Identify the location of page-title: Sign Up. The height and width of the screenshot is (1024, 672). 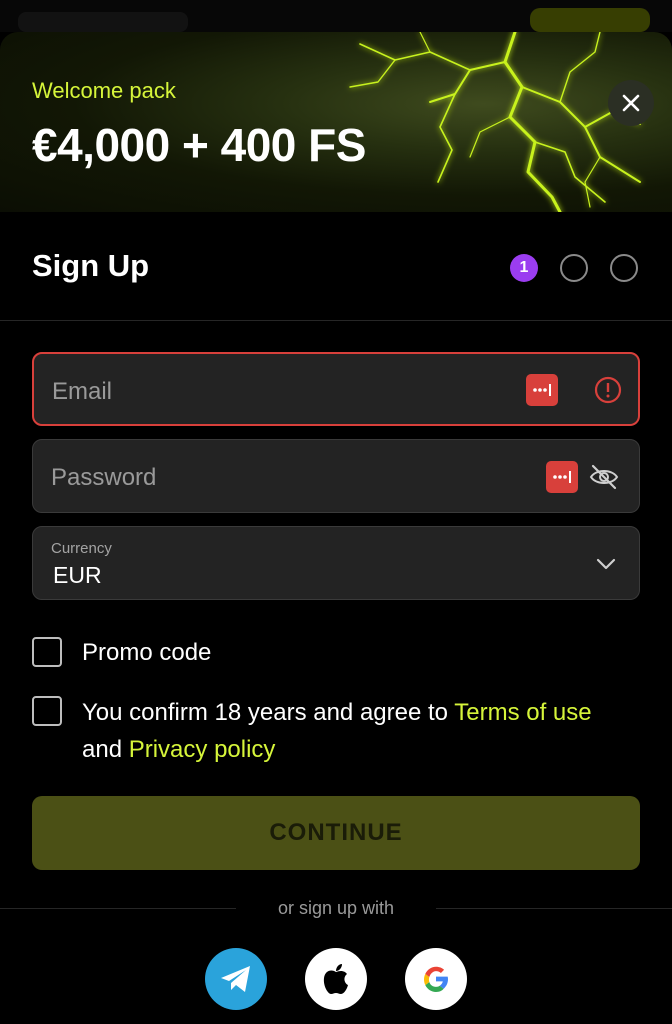
(91, 265).